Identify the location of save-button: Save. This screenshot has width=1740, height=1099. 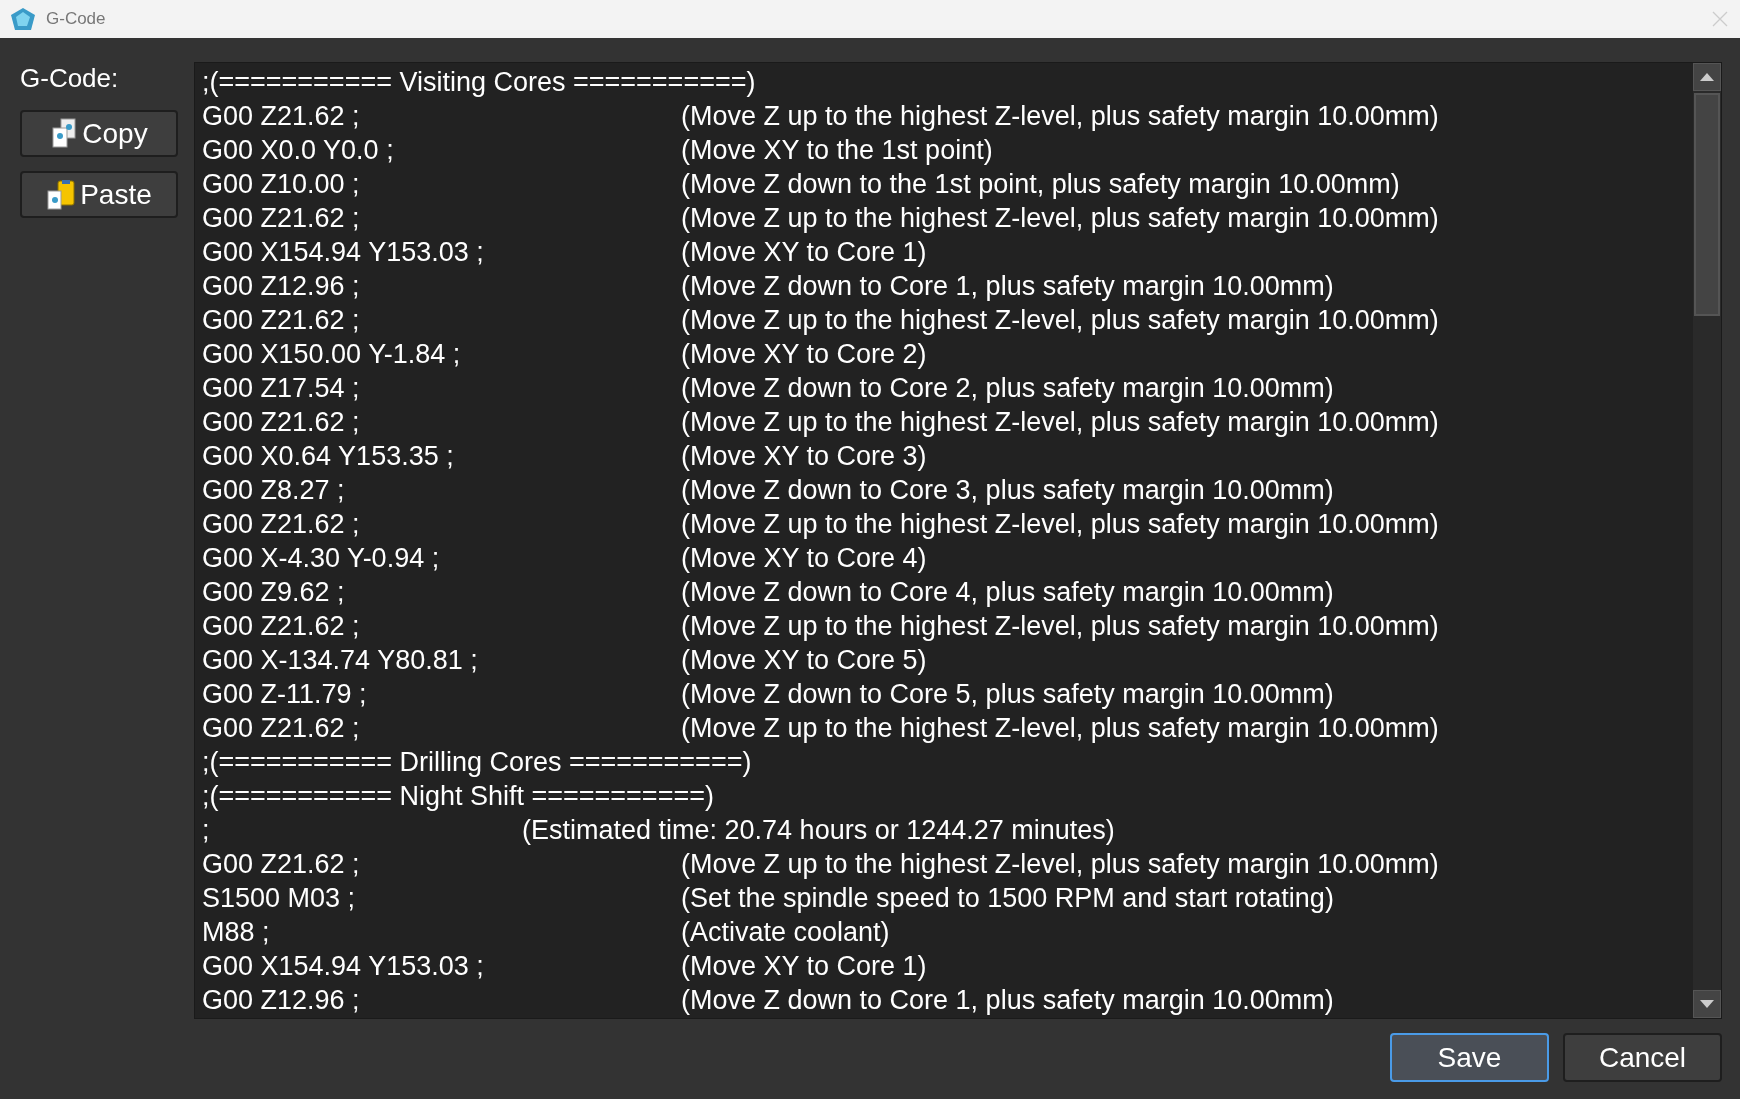
(1469, 1057).